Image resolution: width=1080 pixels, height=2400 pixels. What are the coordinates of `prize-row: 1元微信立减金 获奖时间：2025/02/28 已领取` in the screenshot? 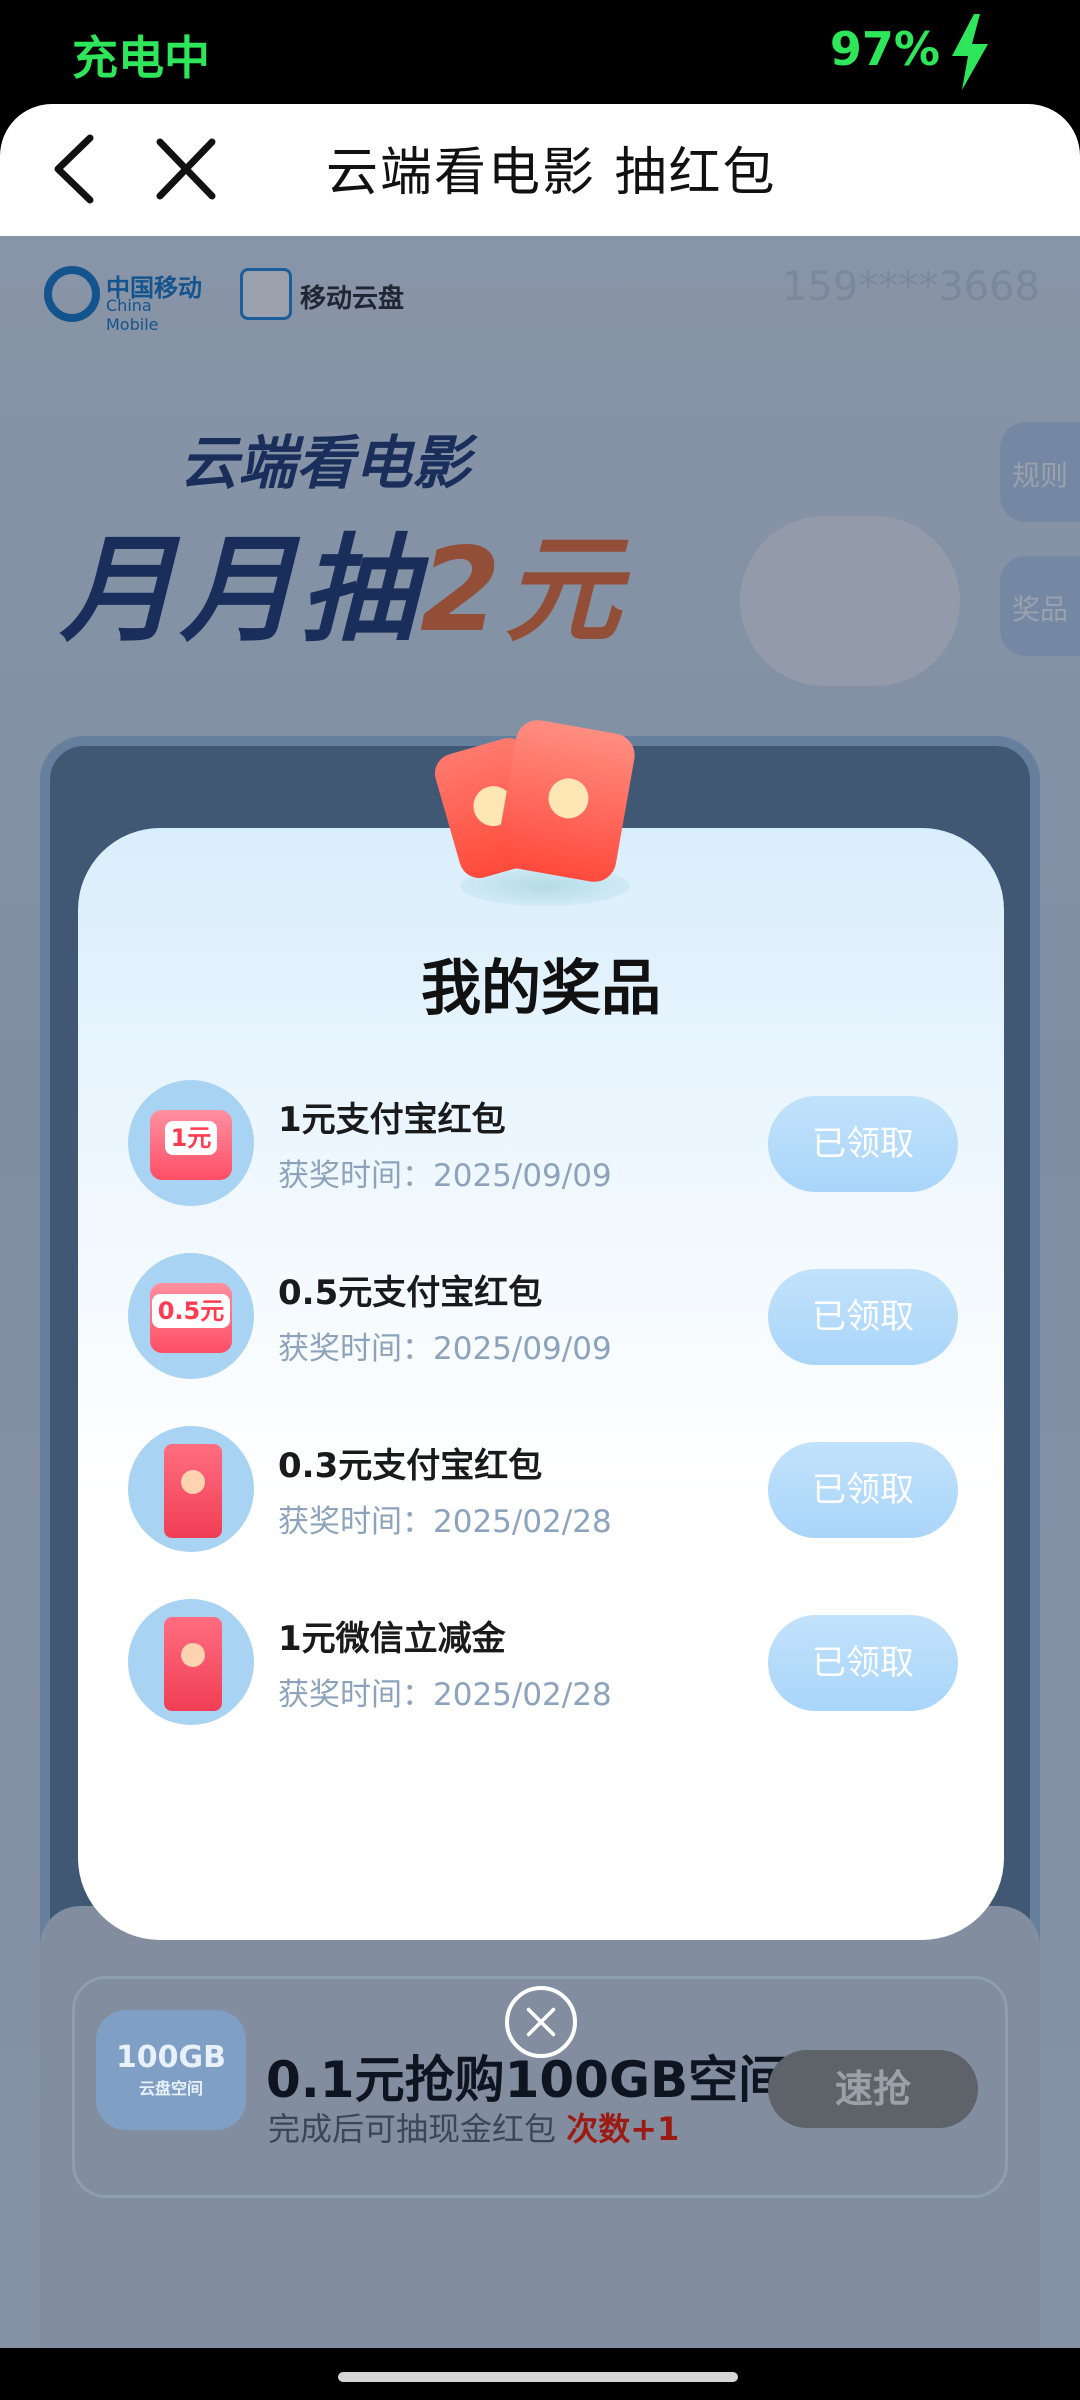 It's located at (543, 1664).